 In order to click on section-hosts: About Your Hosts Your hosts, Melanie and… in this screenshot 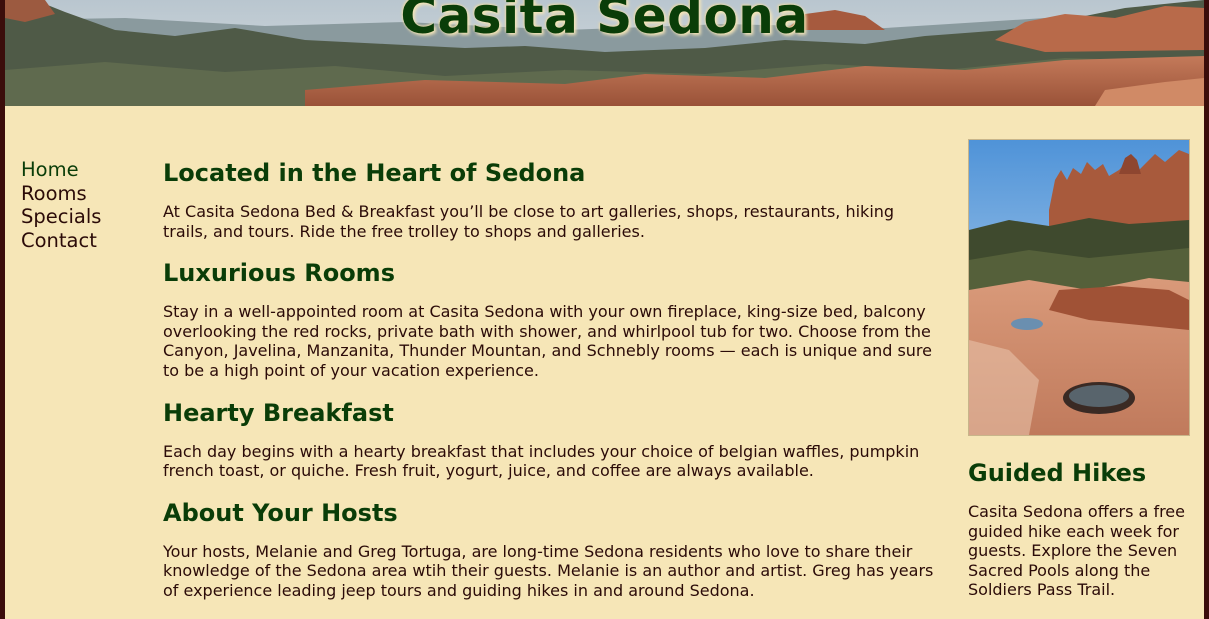, I will do `click(553, 549)`.